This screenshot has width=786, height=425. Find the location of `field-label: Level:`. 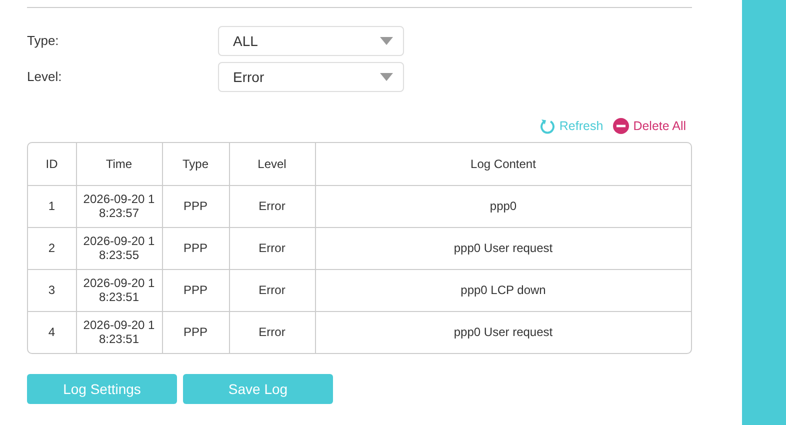

field-label: Level: is located at coordinates (45, 77).